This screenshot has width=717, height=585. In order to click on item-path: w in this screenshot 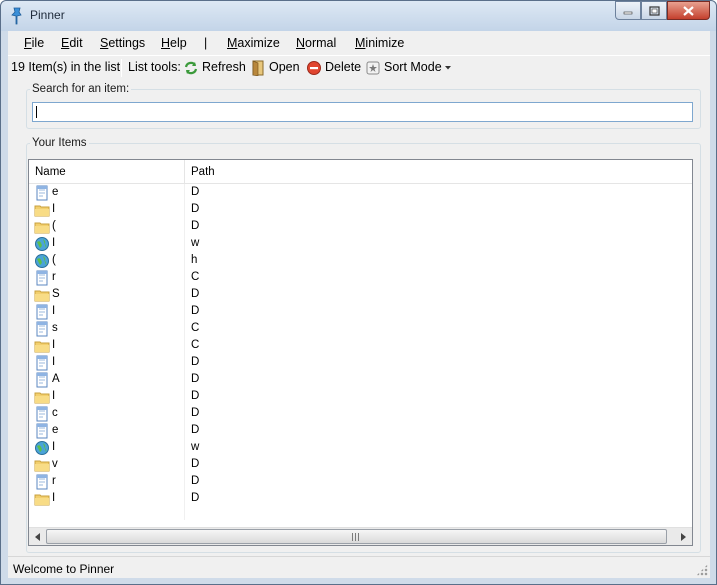, I will do `click(195, 243)`.